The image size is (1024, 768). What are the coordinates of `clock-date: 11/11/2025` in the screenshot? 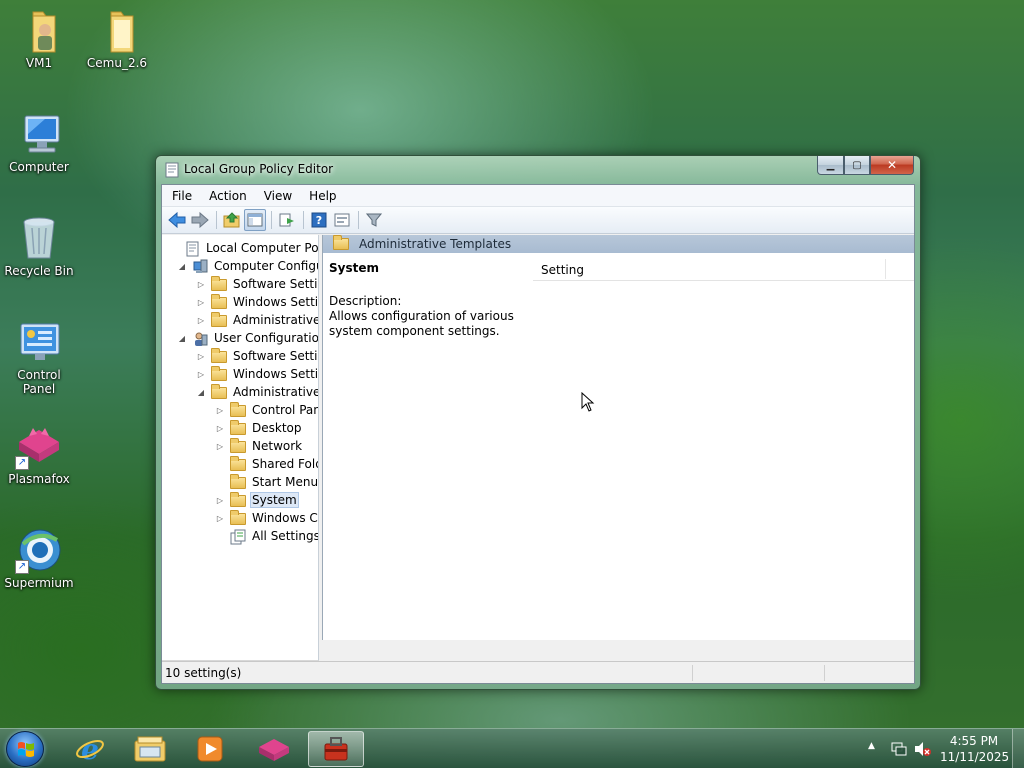 It's located at (975, 757).